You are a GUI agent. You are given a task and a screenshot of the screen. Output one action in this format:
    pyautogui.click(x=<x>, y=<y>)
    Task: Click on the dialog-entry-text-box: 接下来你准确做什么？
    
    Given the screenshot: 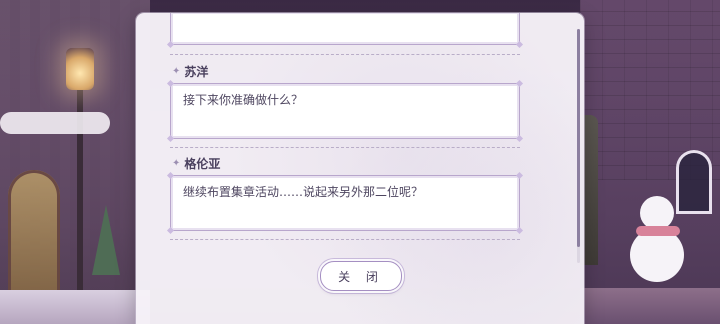 What is the action you would take?
    pyautogui.click(x=345, y=111)
    